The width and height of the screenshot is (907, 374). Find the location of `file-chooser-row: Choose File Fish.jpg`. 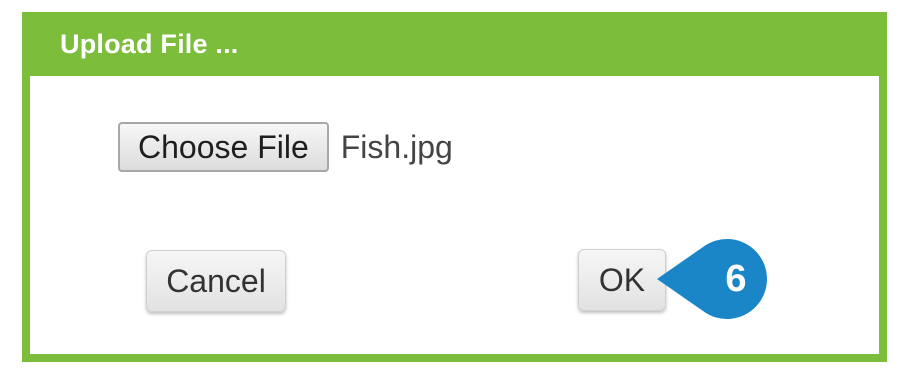

file-chooser-row: Choose File Fish.jpg is located at coordinates (285, 147).